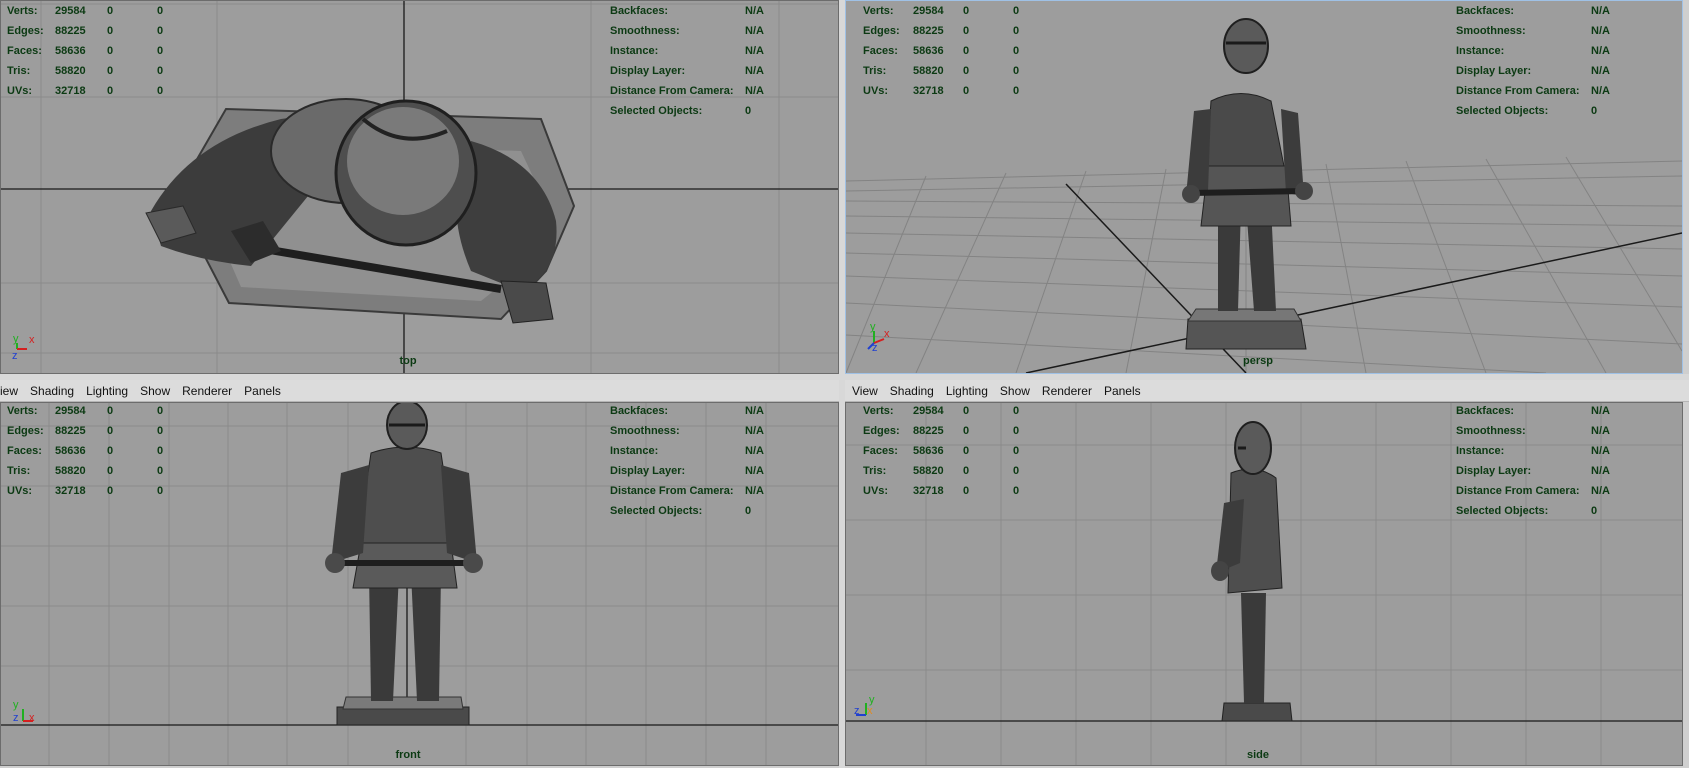  I want to click on hud-value-selected-objects: 0, so click(1594, 111).